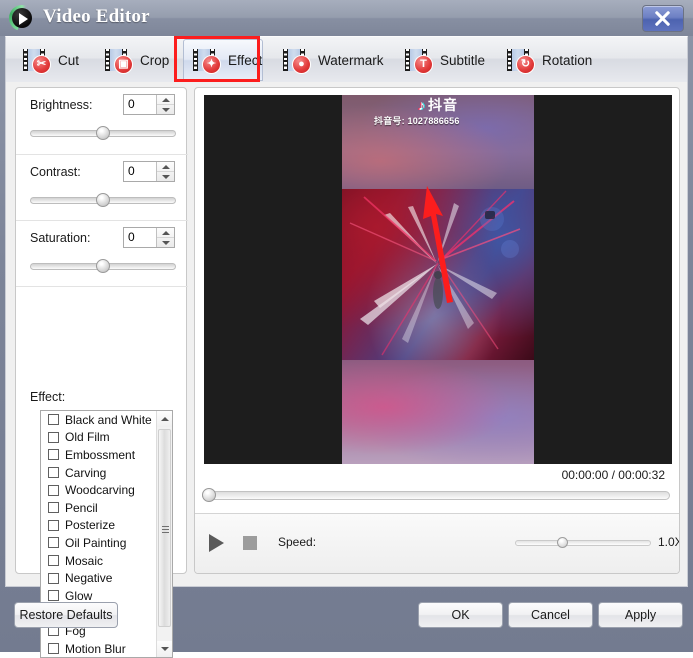 The height and width of the screenshot is (658, 693). I want to click on effect-list-item: Carving, so click(106, 473).